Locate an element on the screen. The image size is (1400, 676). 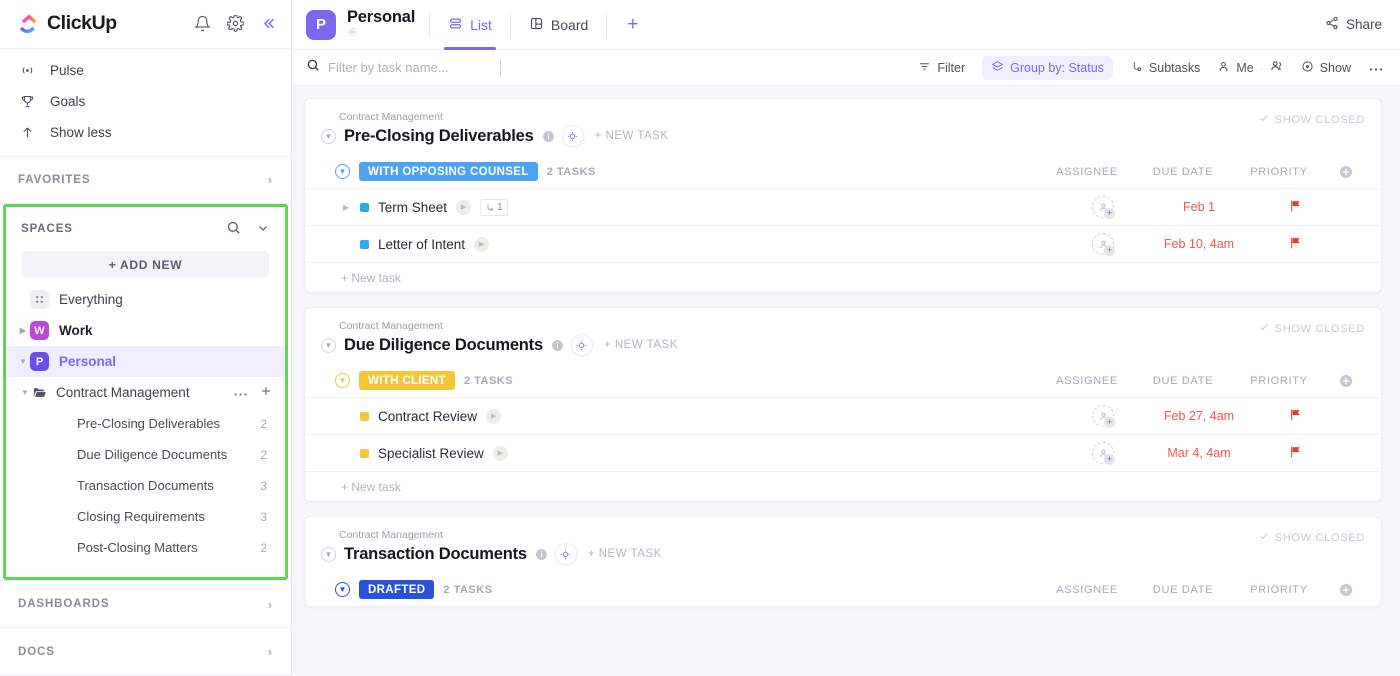
notifications-bell-icon is located at coordinates (202, 23).